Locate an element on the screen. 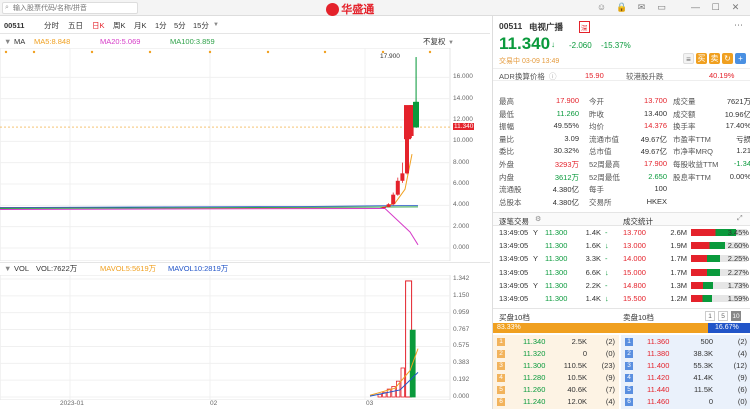 Image resolution: width=750 pixels, height=409 pixels. buy-button: 买 is located at coordinates (701, 58).